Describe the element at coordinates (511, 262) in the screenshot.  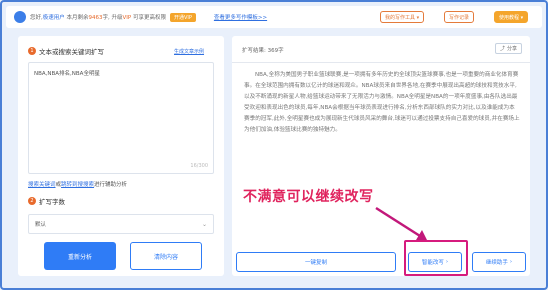
I see `chevron-right-icon: ›` at that location.